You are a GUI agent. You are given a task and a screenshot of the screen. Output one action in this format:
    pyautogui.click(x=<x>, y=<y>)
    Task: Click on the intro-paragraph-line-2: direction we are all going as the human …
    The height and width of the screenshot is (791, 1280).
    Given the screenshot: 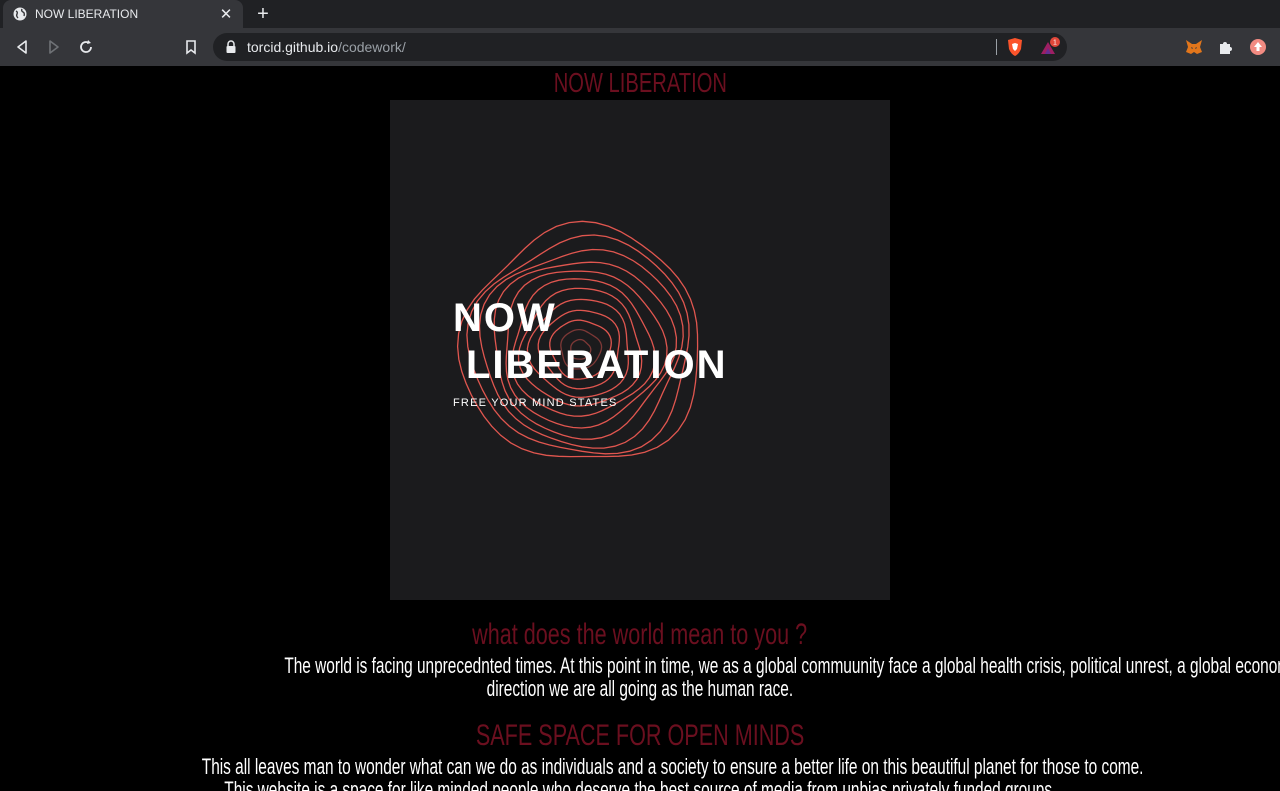 What is the action you would take?
    pyautogui.click(x=640, y=689)
    